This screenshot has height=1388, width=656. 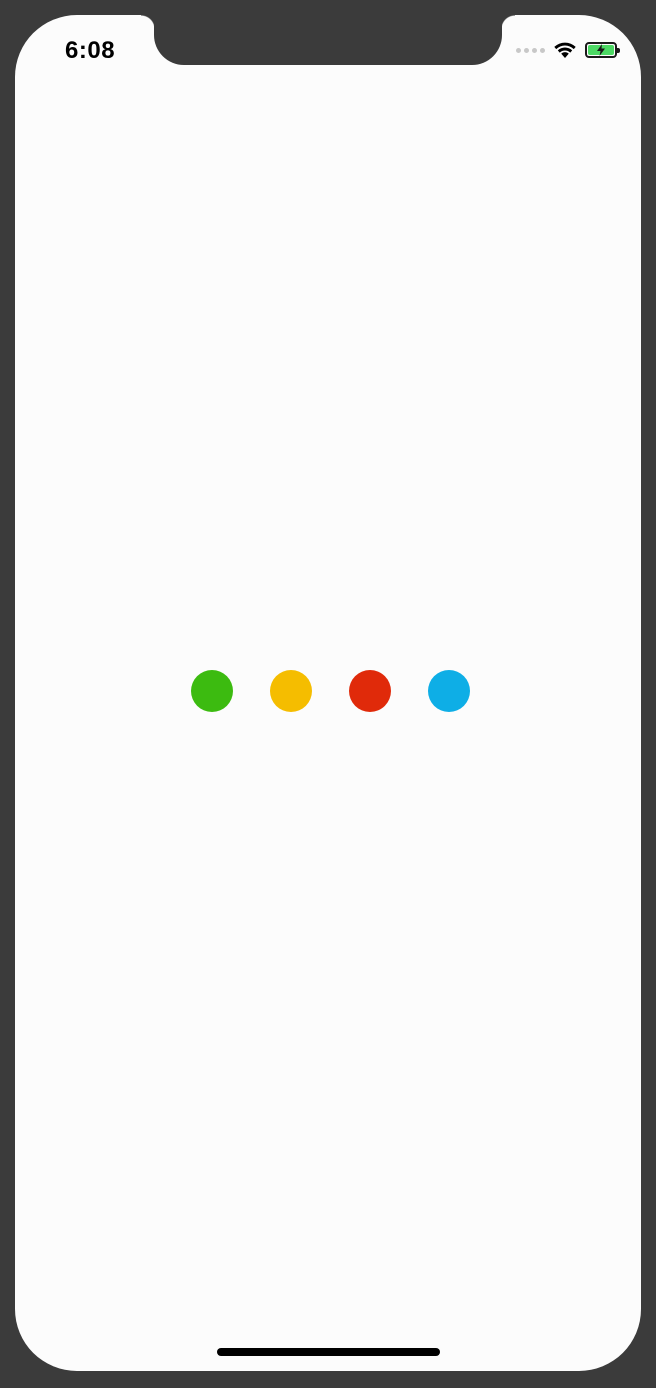 I want to click on battery-charging-icon, so click(x=602, y=50).